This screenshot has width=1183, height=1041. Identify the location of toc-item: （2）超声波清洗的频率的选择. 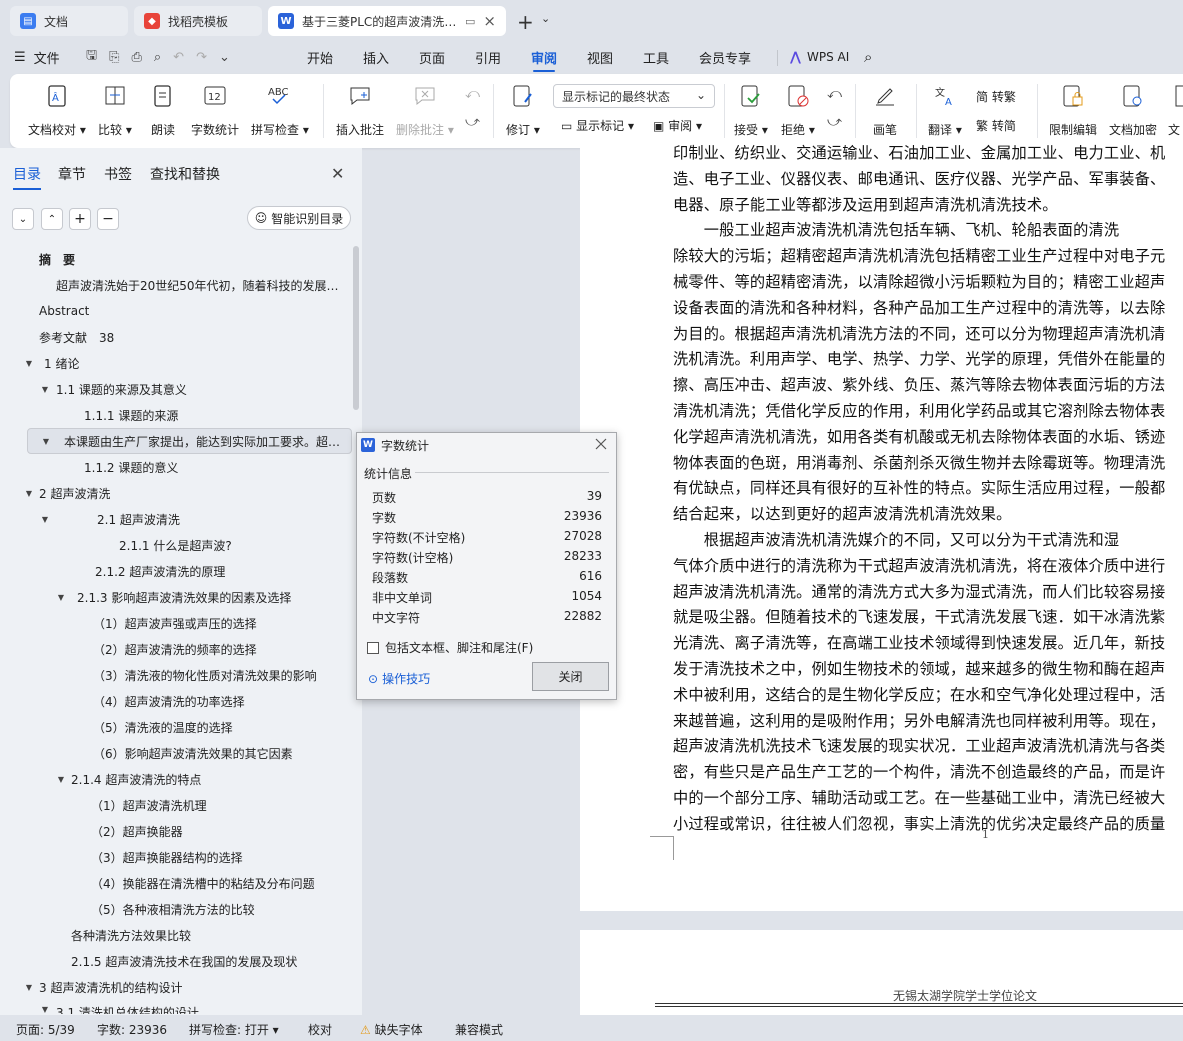
(175, 649).